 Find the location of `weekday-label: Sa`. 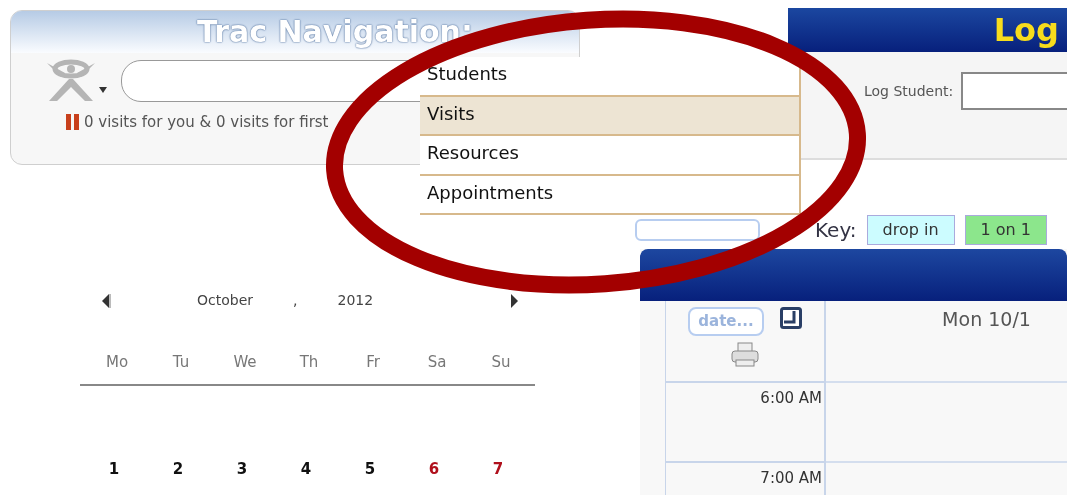

weekday-label: Sa is located at coordinates (437, 362).